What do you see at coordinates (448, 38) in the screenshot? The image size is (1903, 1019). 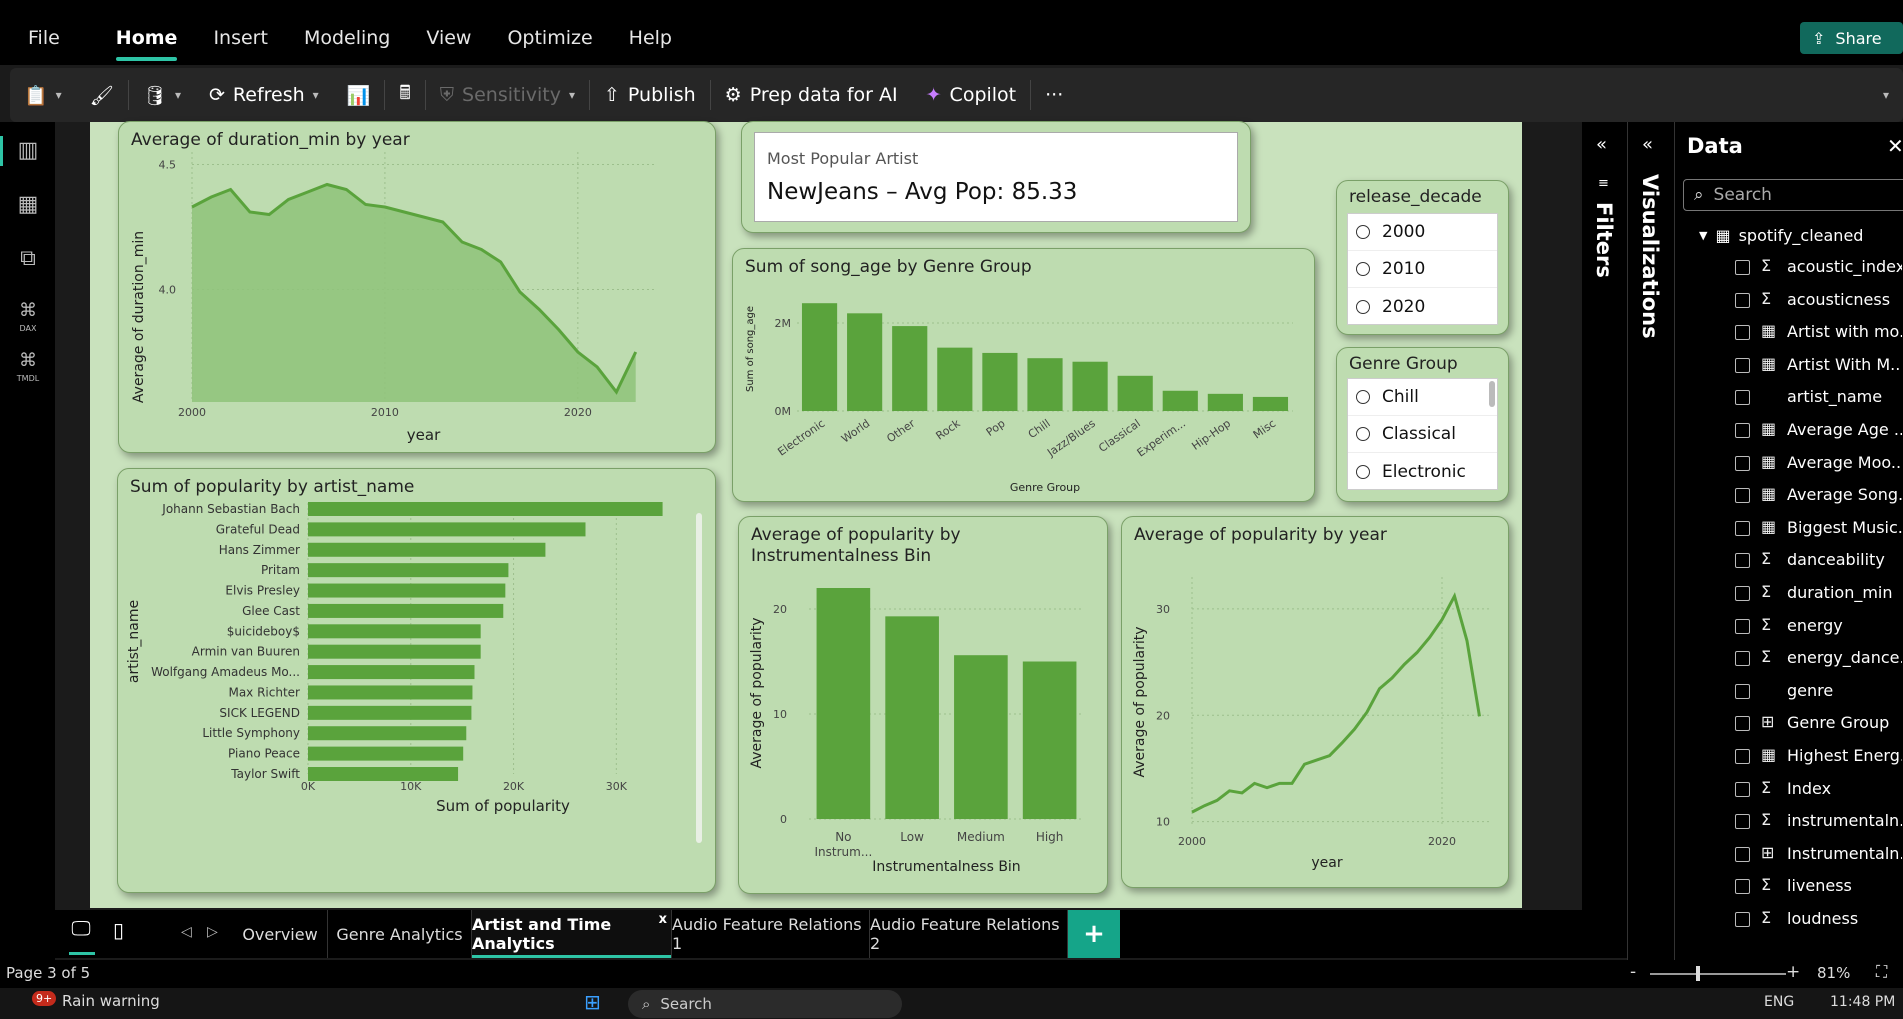 I see `menu-view: View` at bounding box center [448, 38].